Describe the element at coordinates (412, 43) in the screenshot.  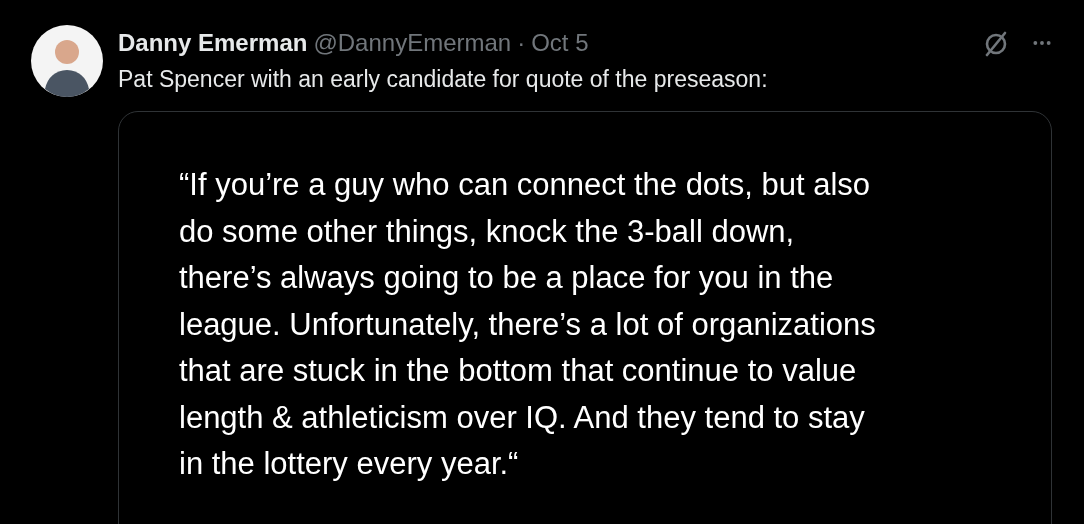
I see `author-handle: @DannyEmerman` at that location.